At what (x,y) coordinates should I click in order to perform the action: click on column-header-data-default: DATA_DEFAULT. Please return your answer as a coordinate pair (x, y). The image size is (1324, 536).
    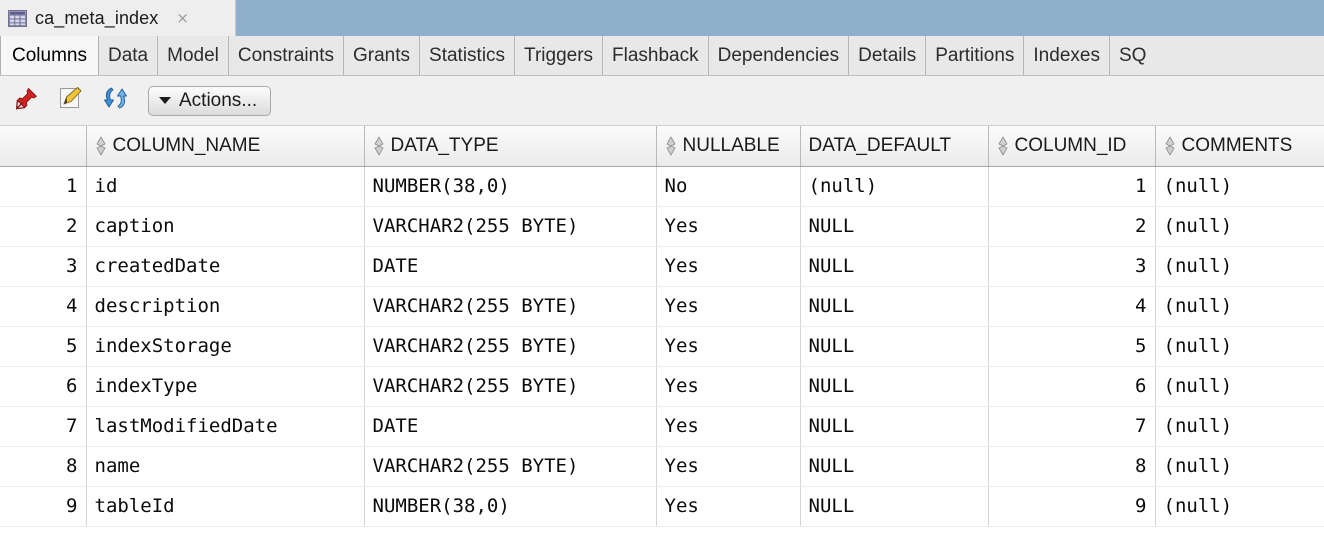
    Looking at the image, I should click on (894, 146).